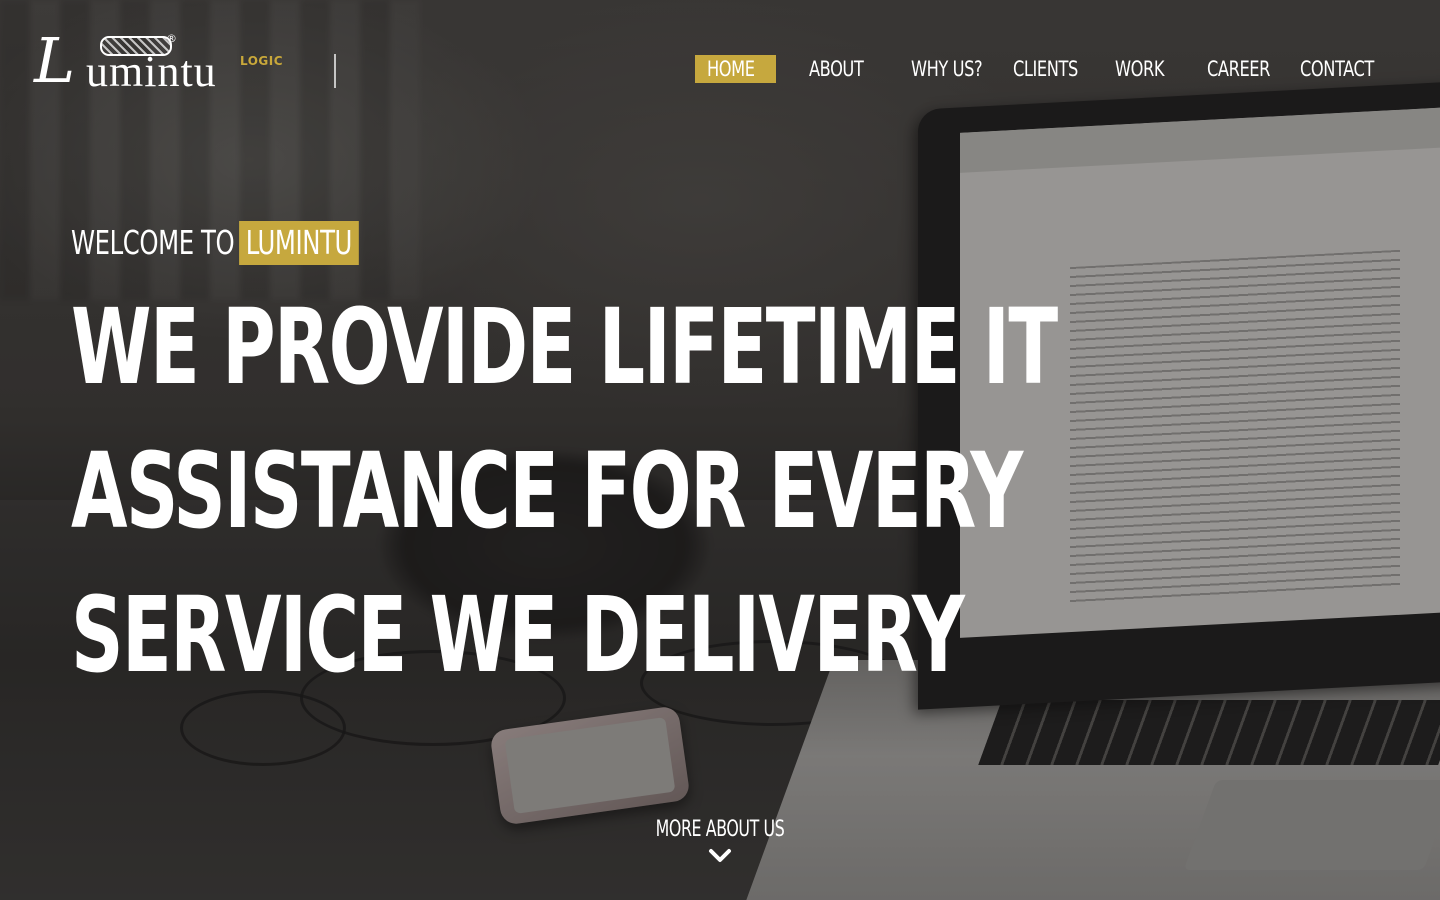 The width and height of the screenshot is (1440, 900). I want to click on nav-item-career: CAREER, so click(1238, 69).